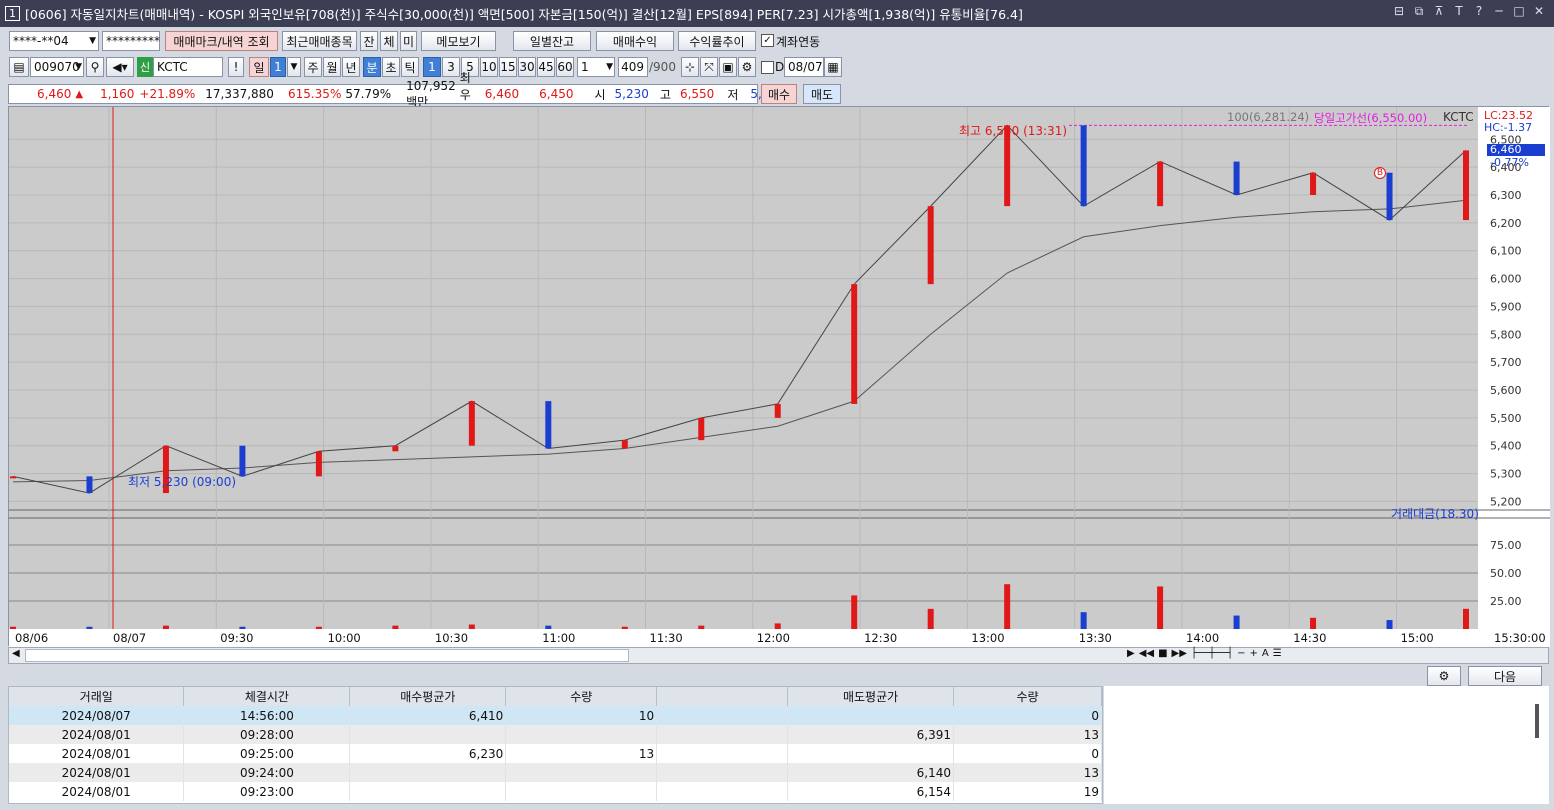  I want to click on table-row: 2024/08/01 09:24:00 6,140 13, so click(555, 772).